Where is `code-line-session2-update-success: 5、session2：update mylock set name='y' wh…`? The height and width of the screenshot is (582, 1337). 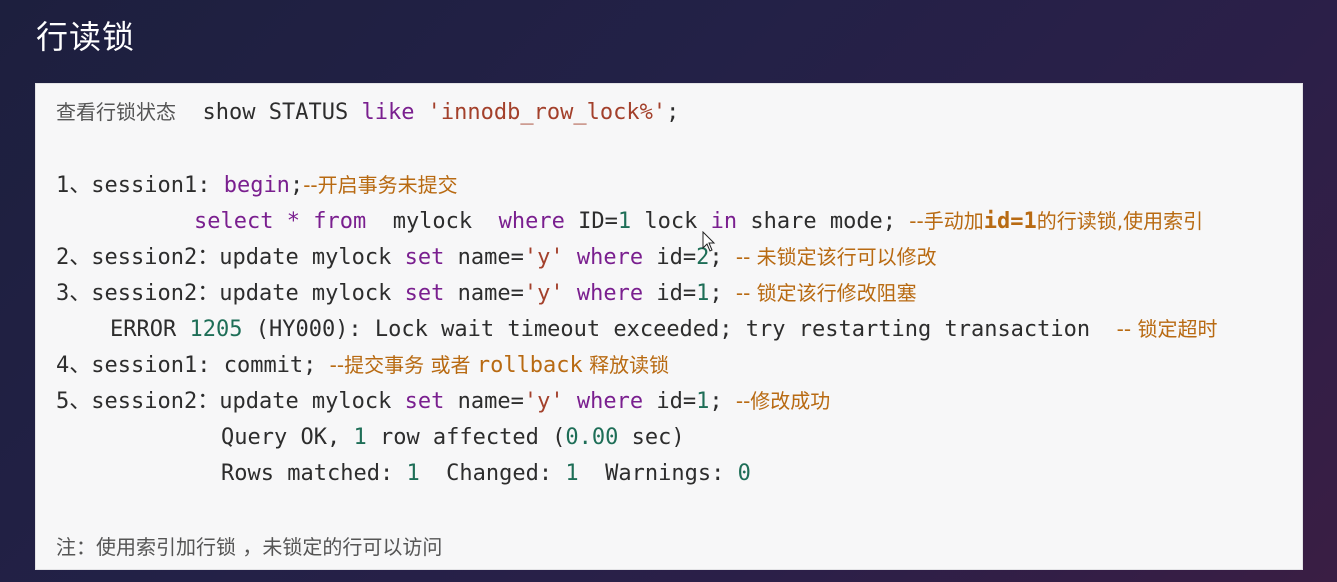 code-line-session2-update-success: 5、session2：update mylock set name='y' wh… is located at coordinates (443, 401).